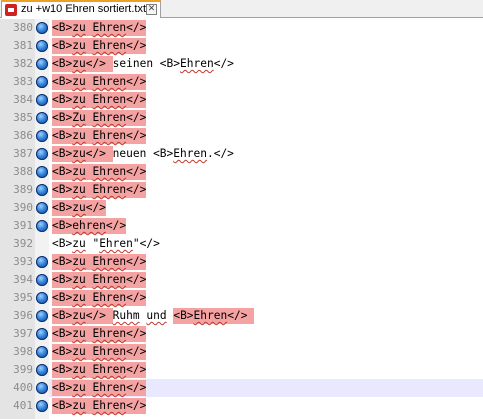 The width and height of the screenshot is (483, 419). I want to click on editor-line: 391 <B>ehren</>, so click(241, 226).